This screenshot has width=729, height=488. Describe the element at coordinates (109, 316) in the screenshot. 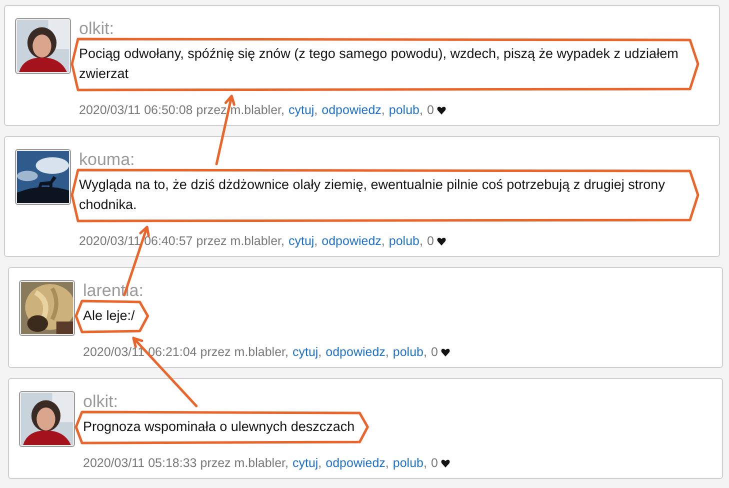

I see `comment-text: Ale leje:/` at that location.